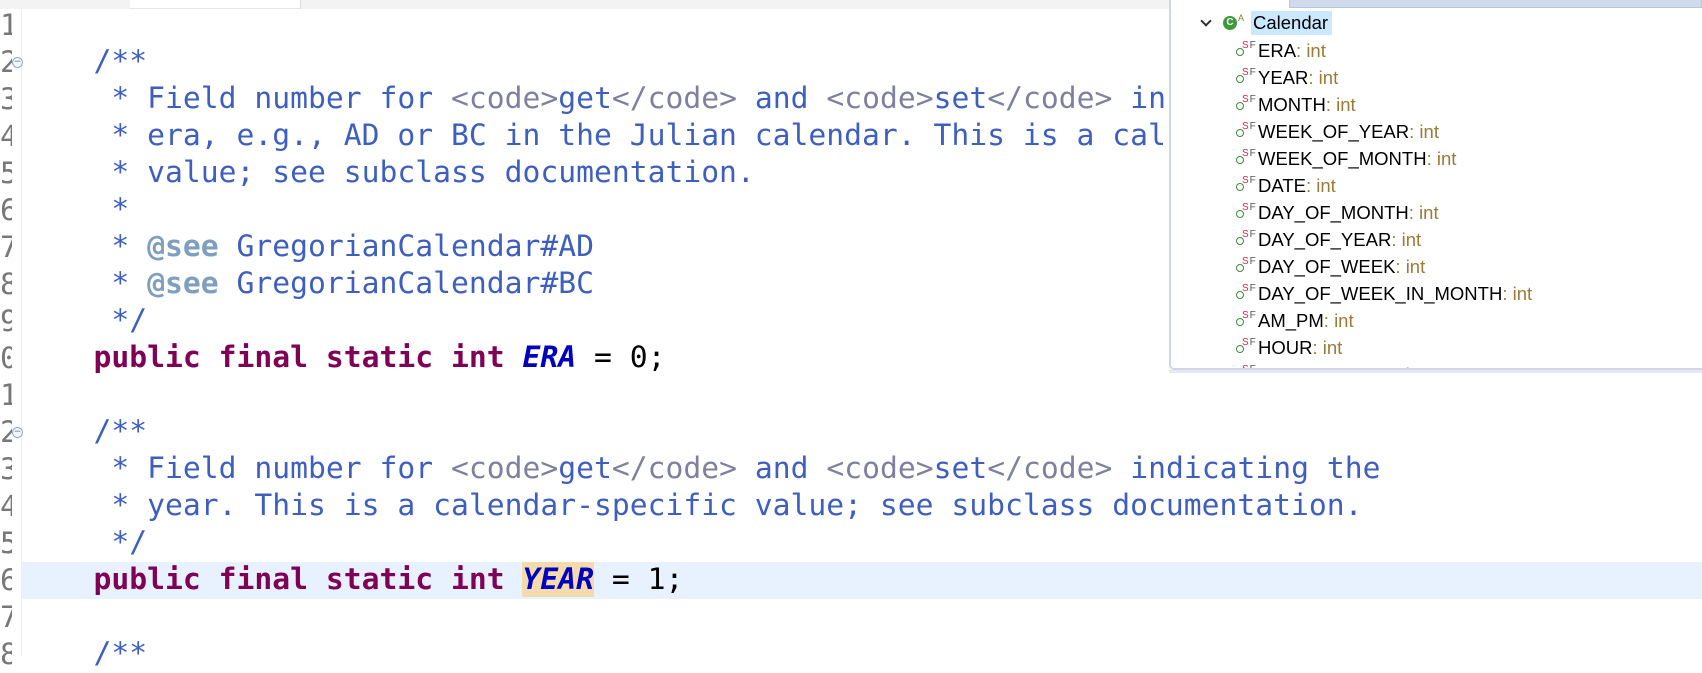  Describe the element at coordinates (1289, 347) in the screenshot. I see `outline-item: SF HOUR : int` at that location.